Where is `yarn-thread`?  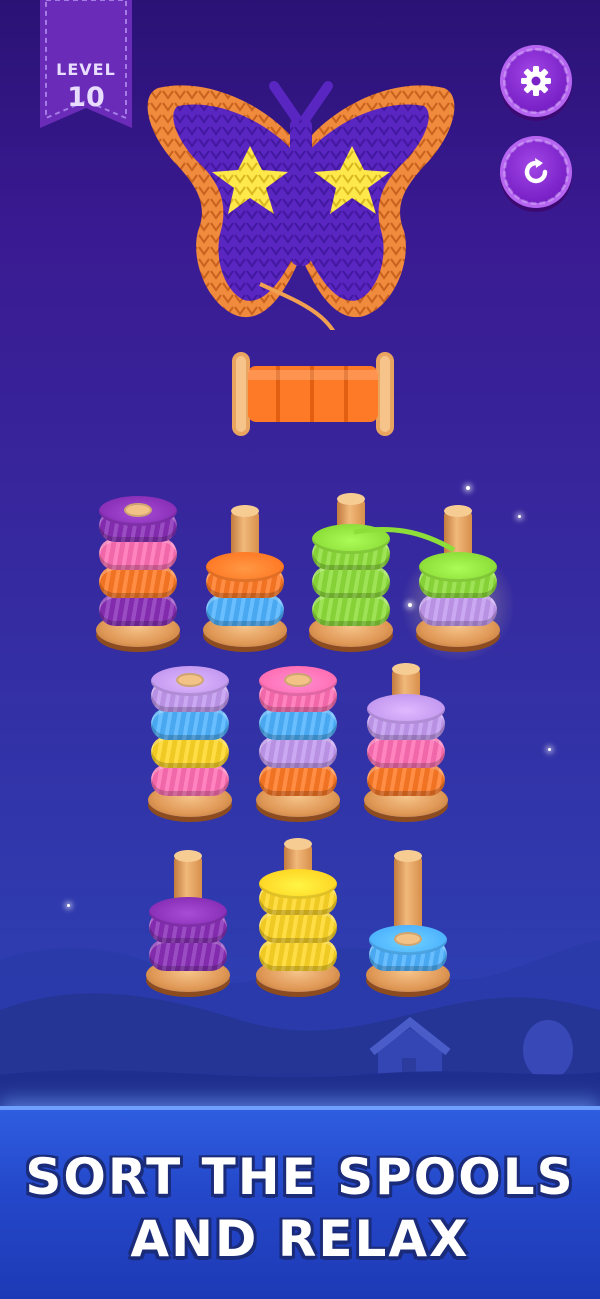 yarn-thread is located at coordinates (404, 539).